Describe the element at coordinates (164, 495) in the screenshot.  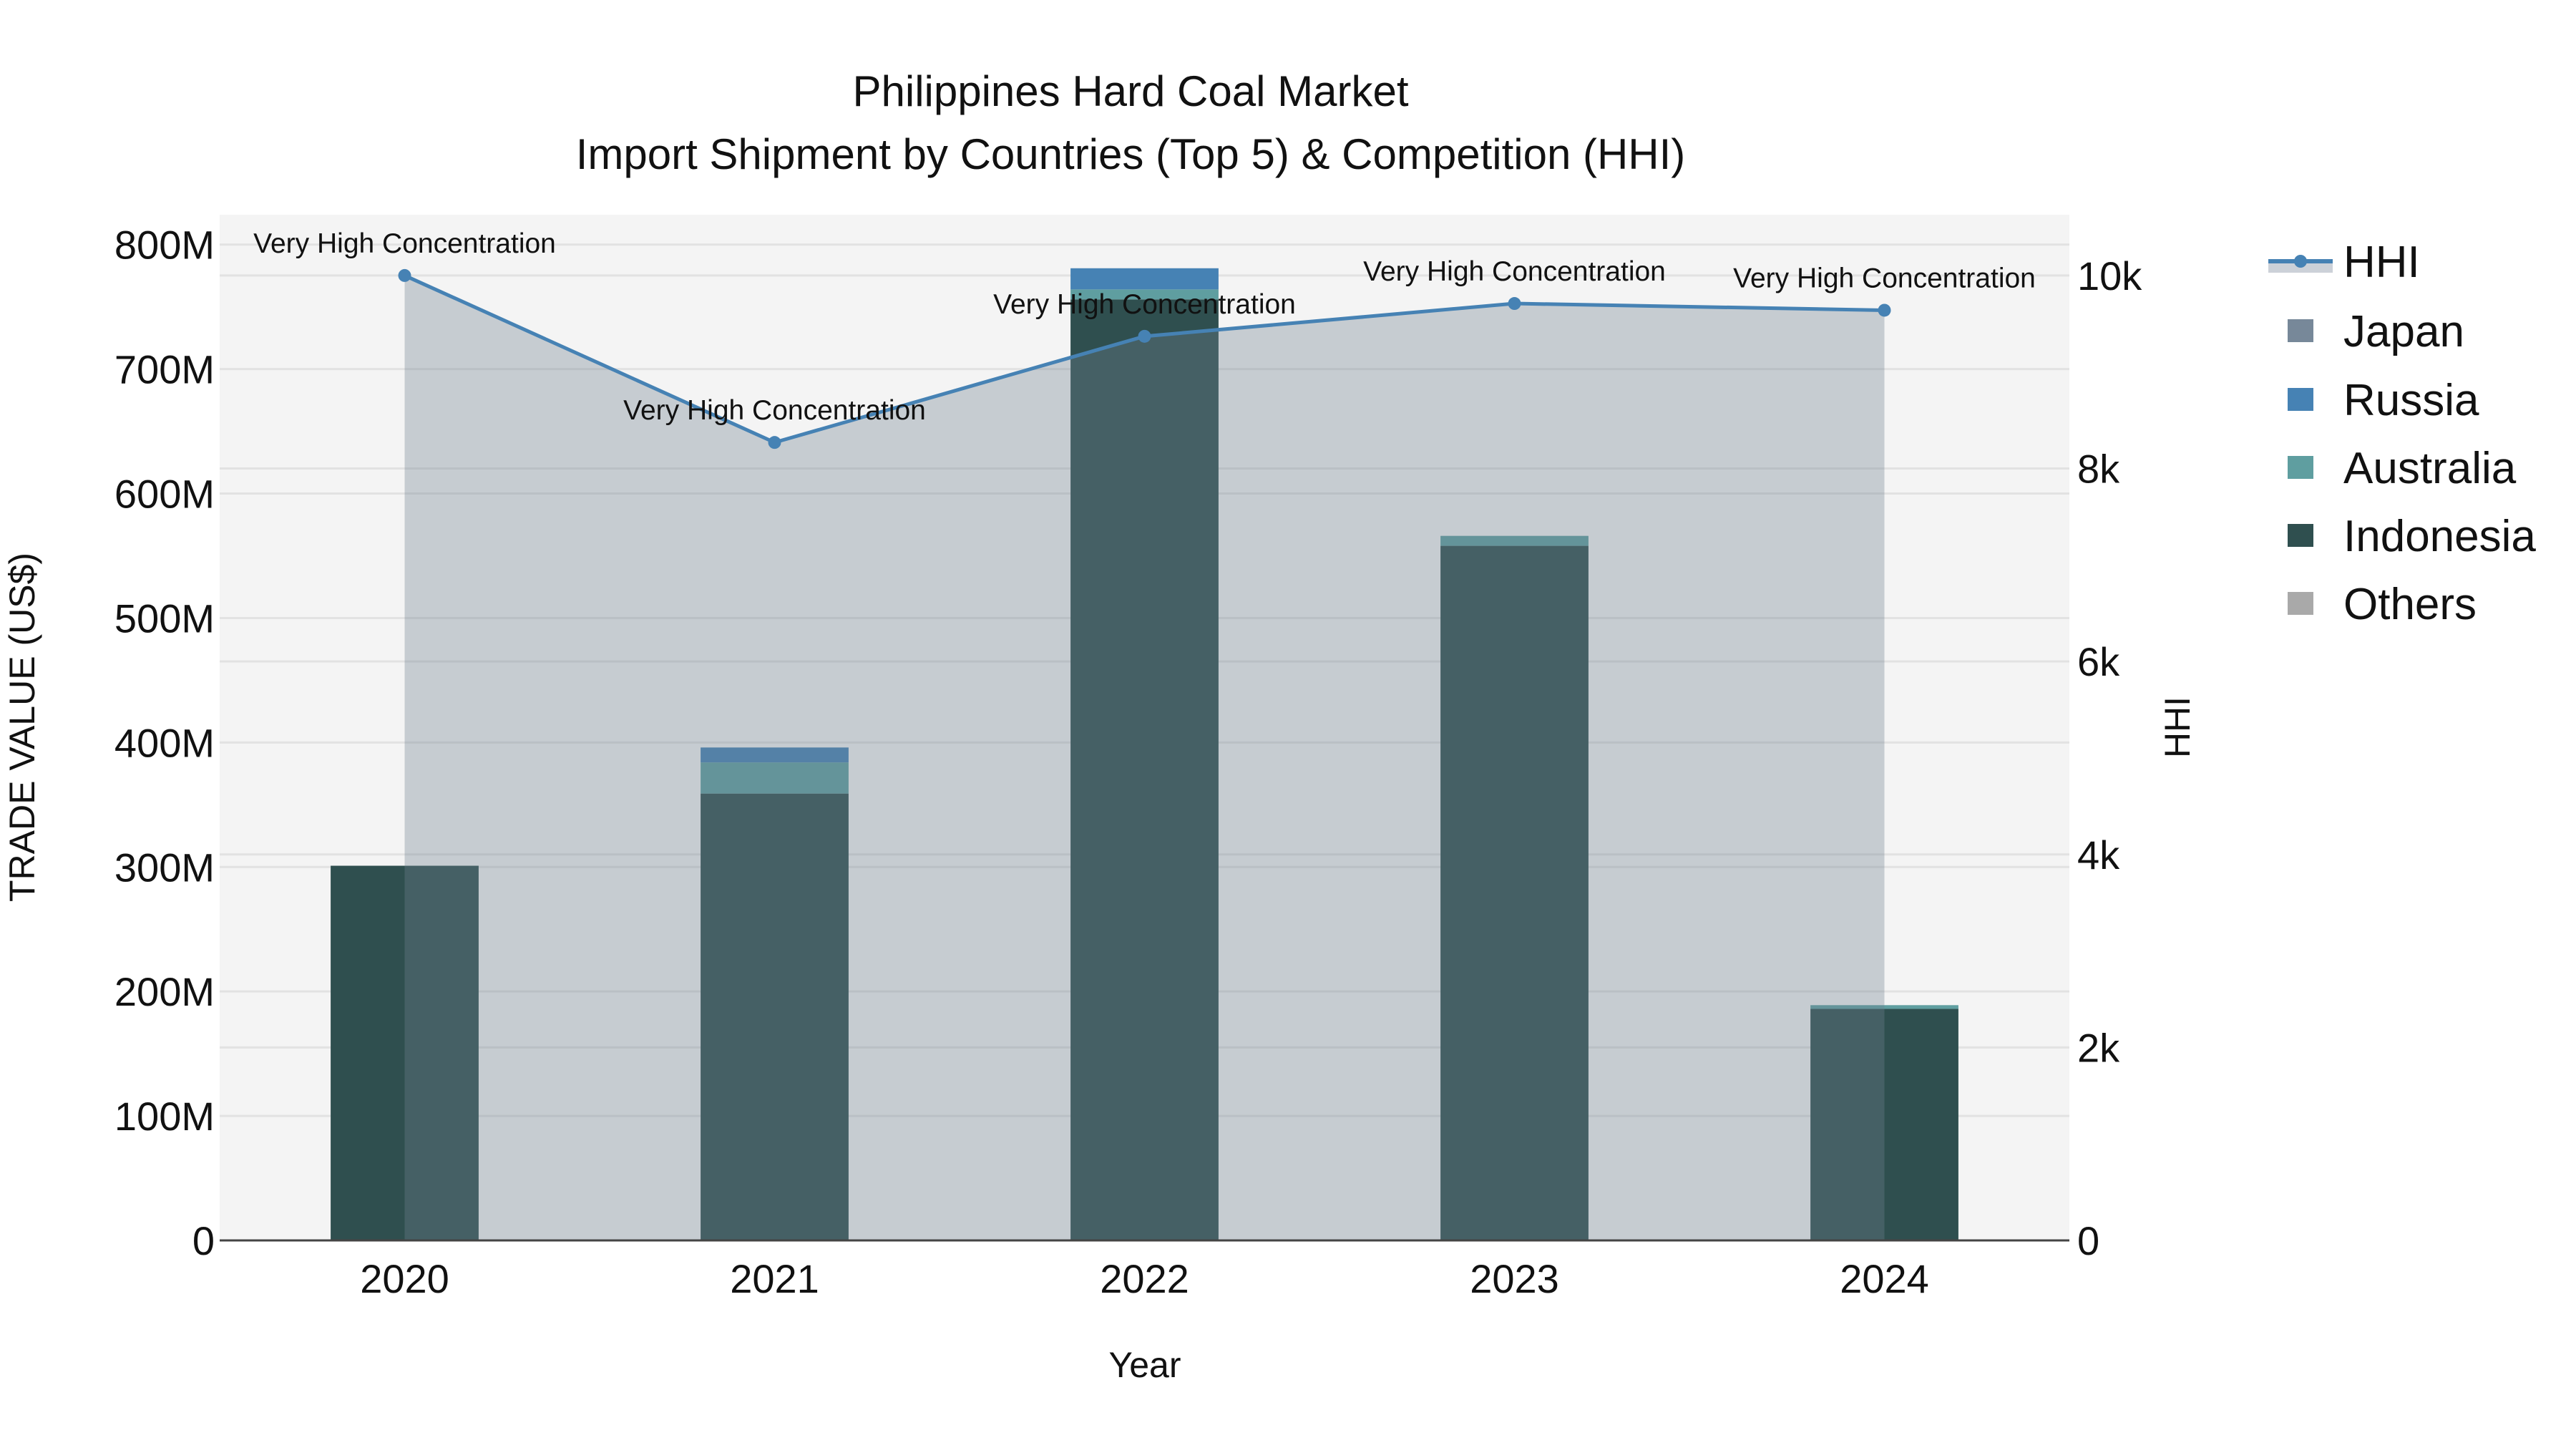
I see `y-tick-label: 600M` at that location.